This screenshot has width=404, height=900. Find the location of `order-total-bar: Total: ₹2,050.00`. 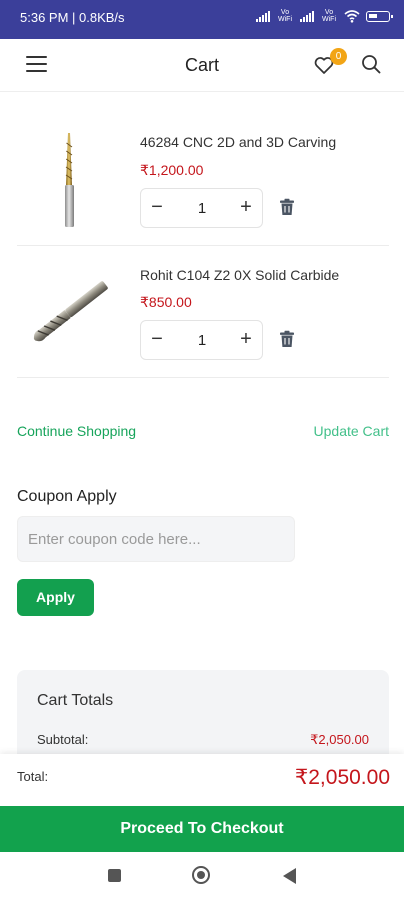

order-total-bar: Total: ₹2,050.00 is located at coordinates (202, 780).